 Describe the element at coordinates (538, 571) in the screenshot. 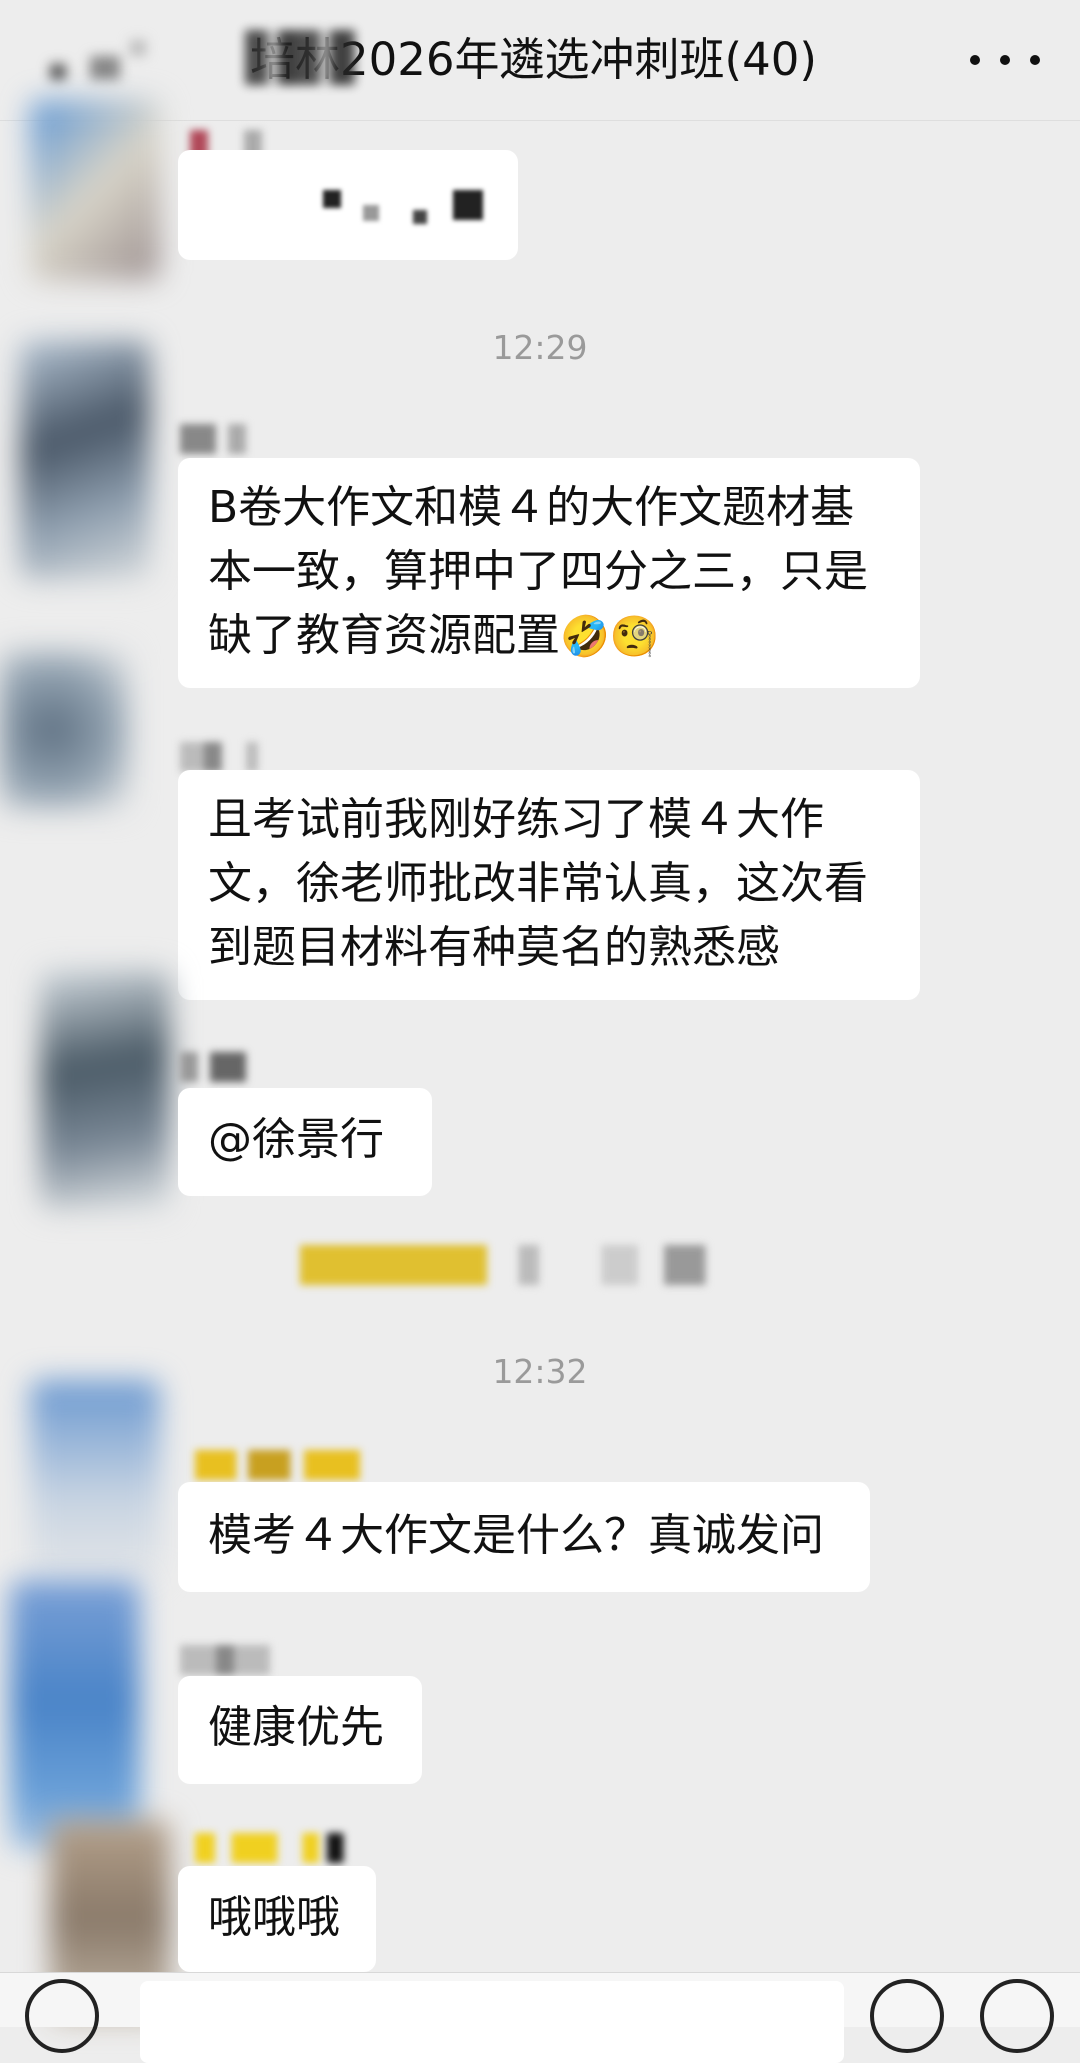

I see `message-text: B卷大作文和模４的大作文题材基本一致，算押中了四分之三，只是缺了教育资源配置` at that location.